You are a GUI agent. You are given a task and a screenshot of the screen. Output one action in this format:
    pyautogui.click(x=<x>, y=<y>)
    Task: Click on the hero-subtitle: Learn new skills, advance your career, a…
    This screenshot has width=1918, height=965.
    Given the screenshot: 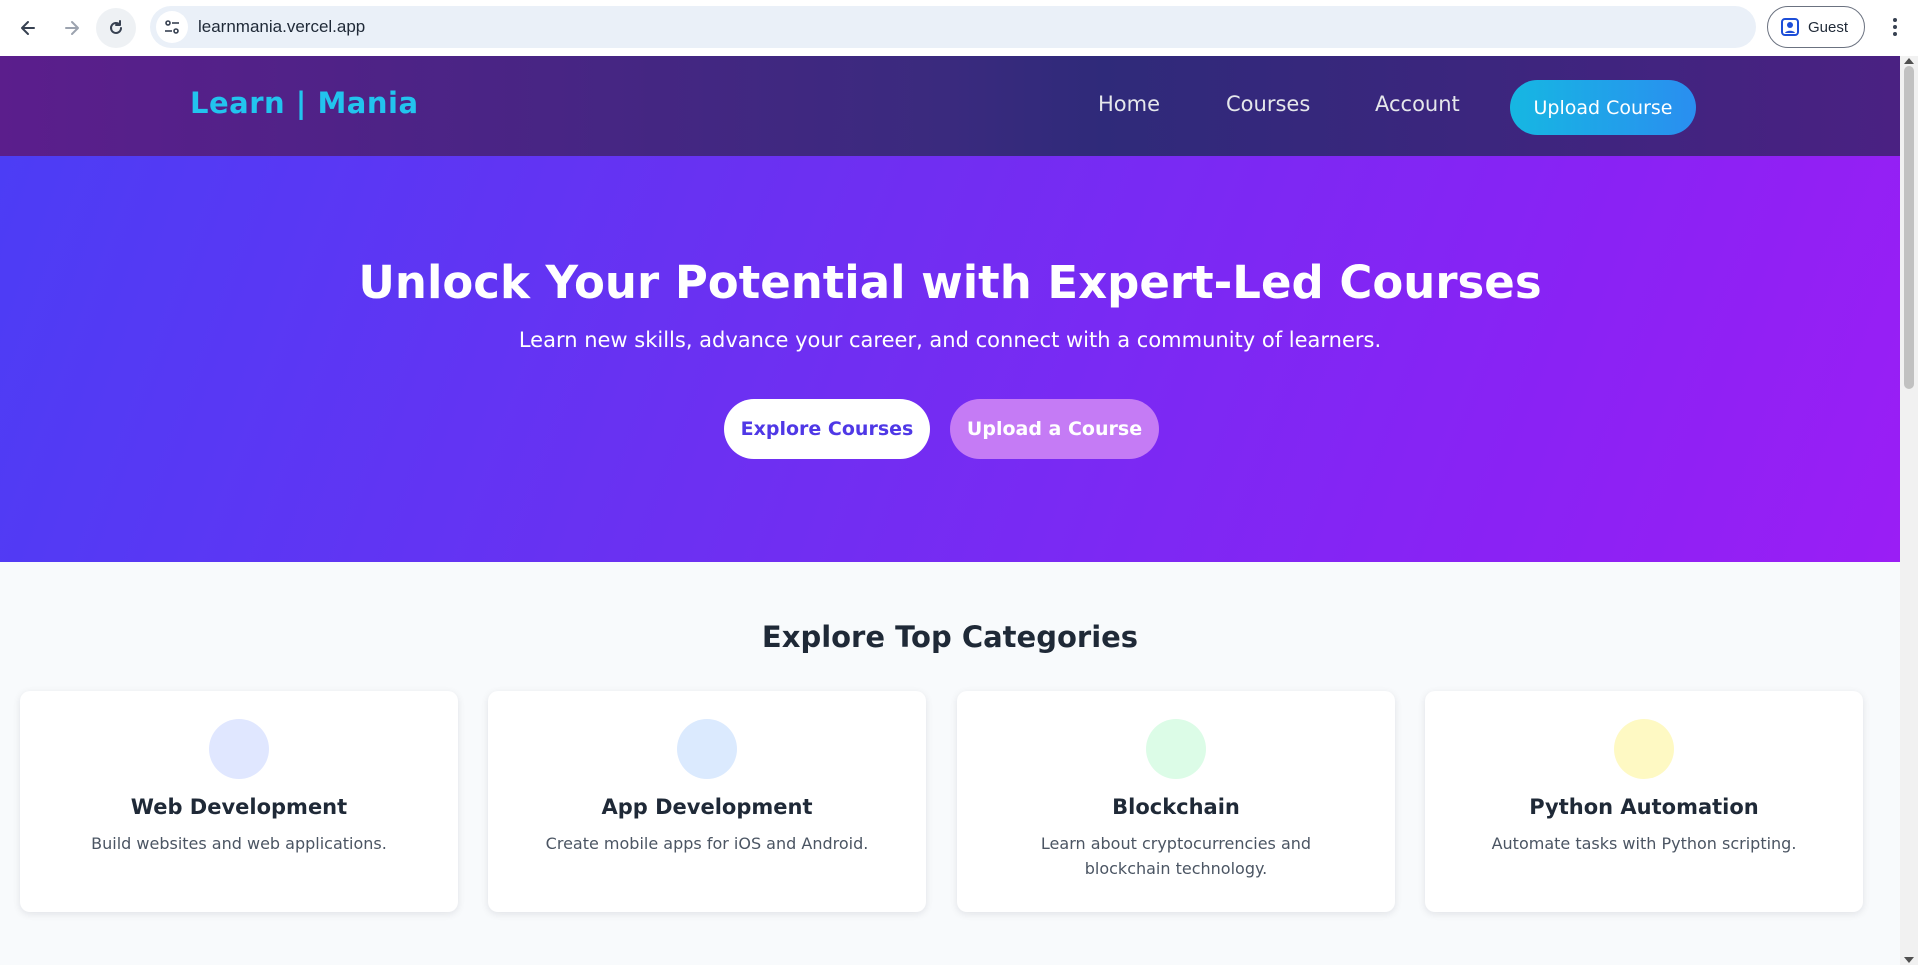 What is the action you would take?
    pyautogui.click(x=950, y=340)
    